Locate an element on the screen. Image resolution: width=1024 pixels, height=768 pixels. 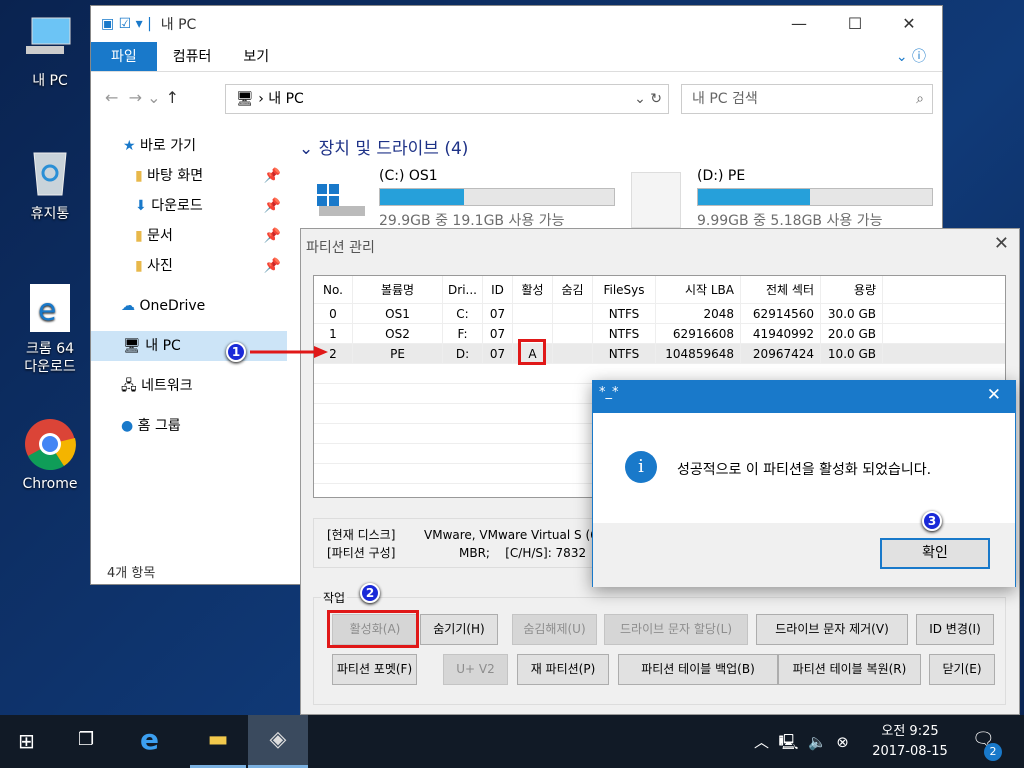
desktop-icon-chrome: Chrome is located at coordinates (50, 455).